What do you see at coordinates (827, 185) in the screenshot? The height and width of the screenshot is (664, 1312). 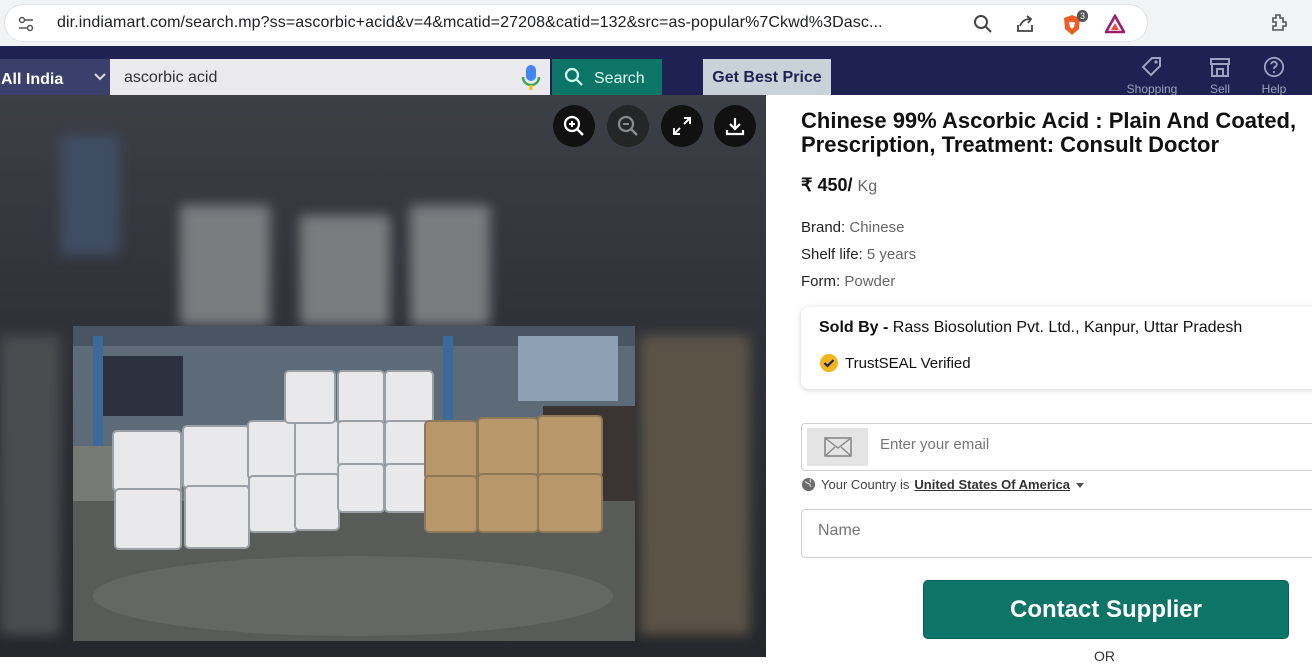 I see `price-value: ₹ 450/` at bounding box center [827, 185].